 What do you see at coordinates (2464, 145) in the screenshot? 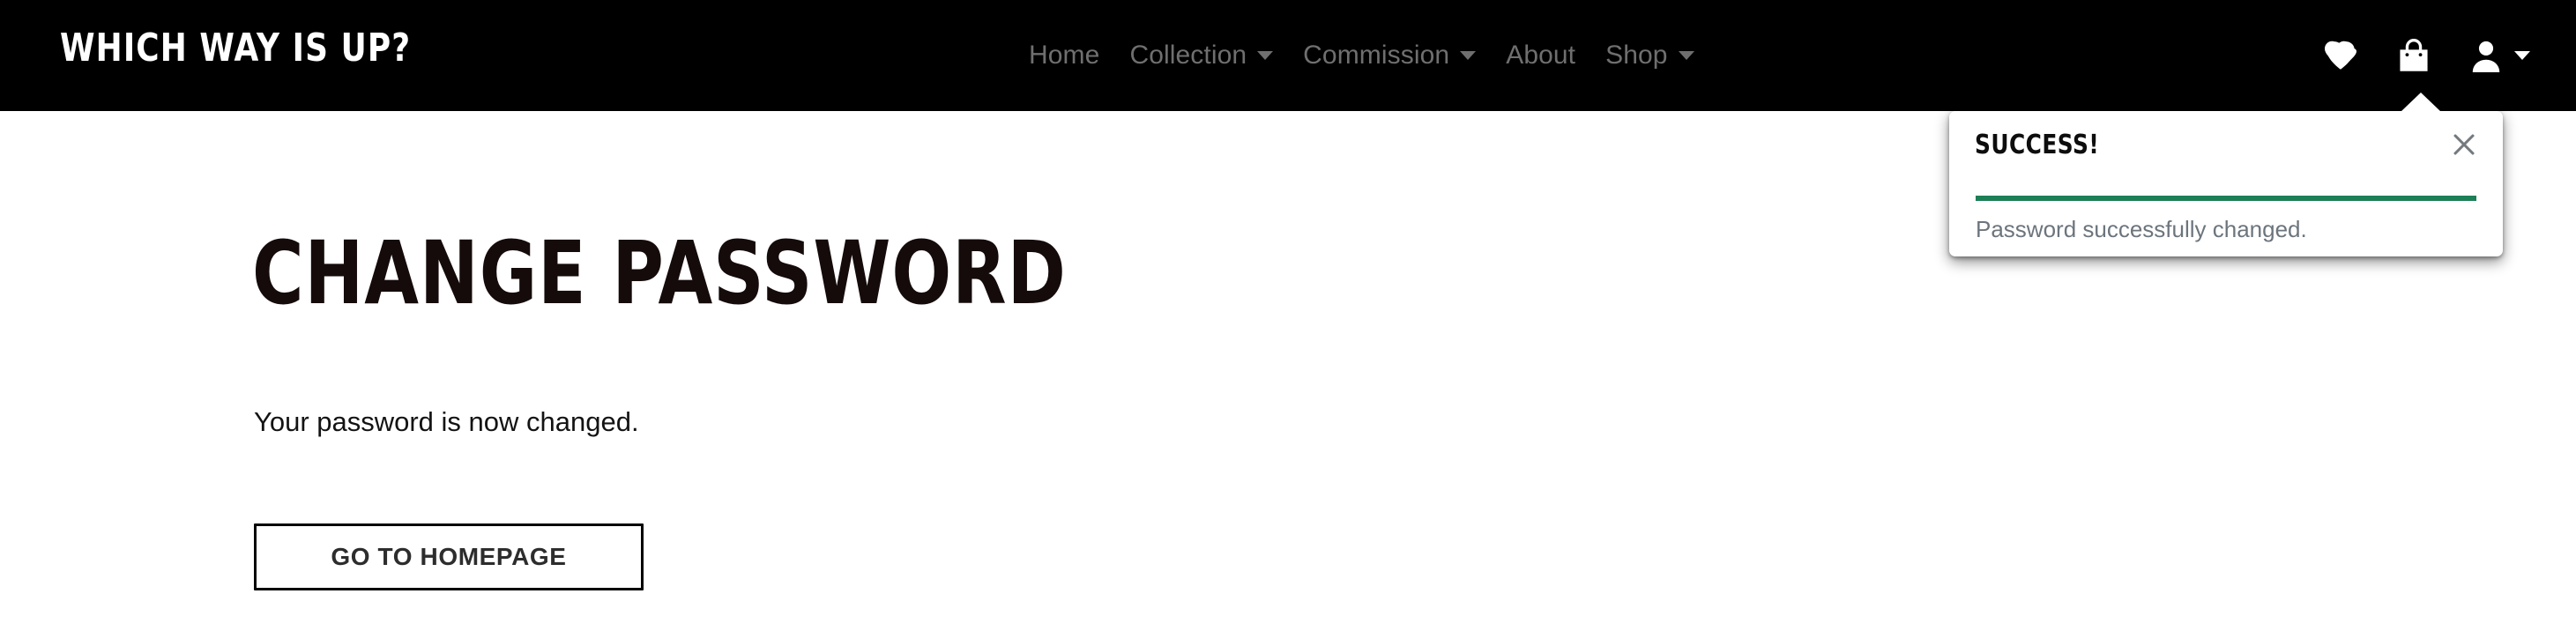
I see `close-icon` at bounding box center [2464, 145].